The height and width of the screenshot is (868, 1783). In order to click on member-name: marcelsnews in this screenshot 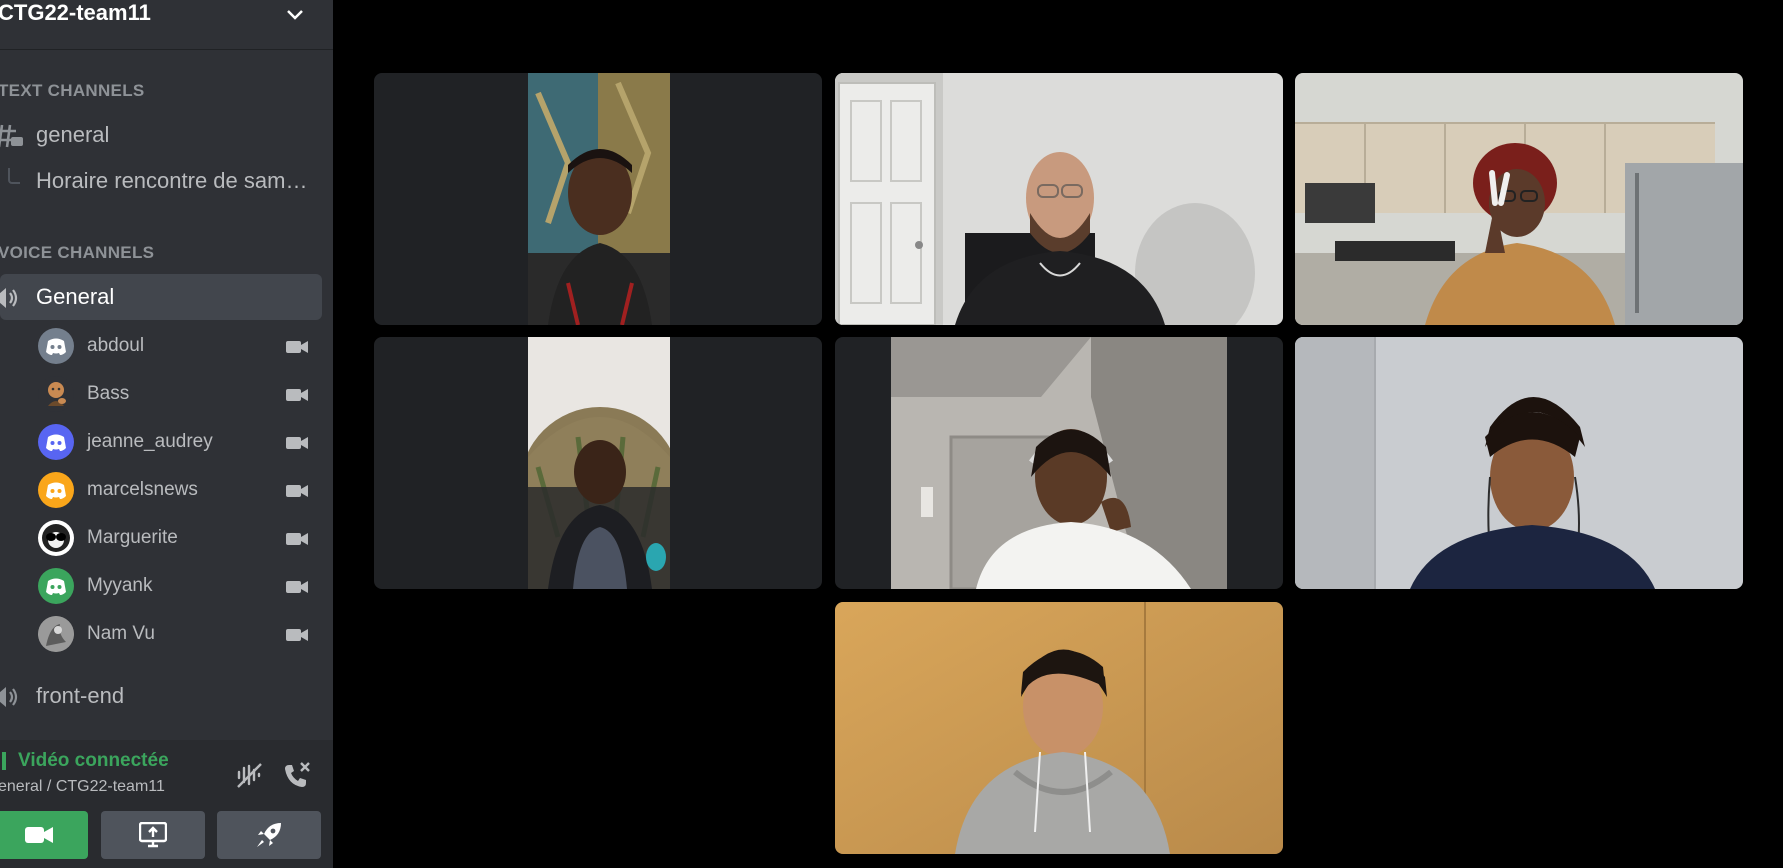, I will do `click(142, 489)`.